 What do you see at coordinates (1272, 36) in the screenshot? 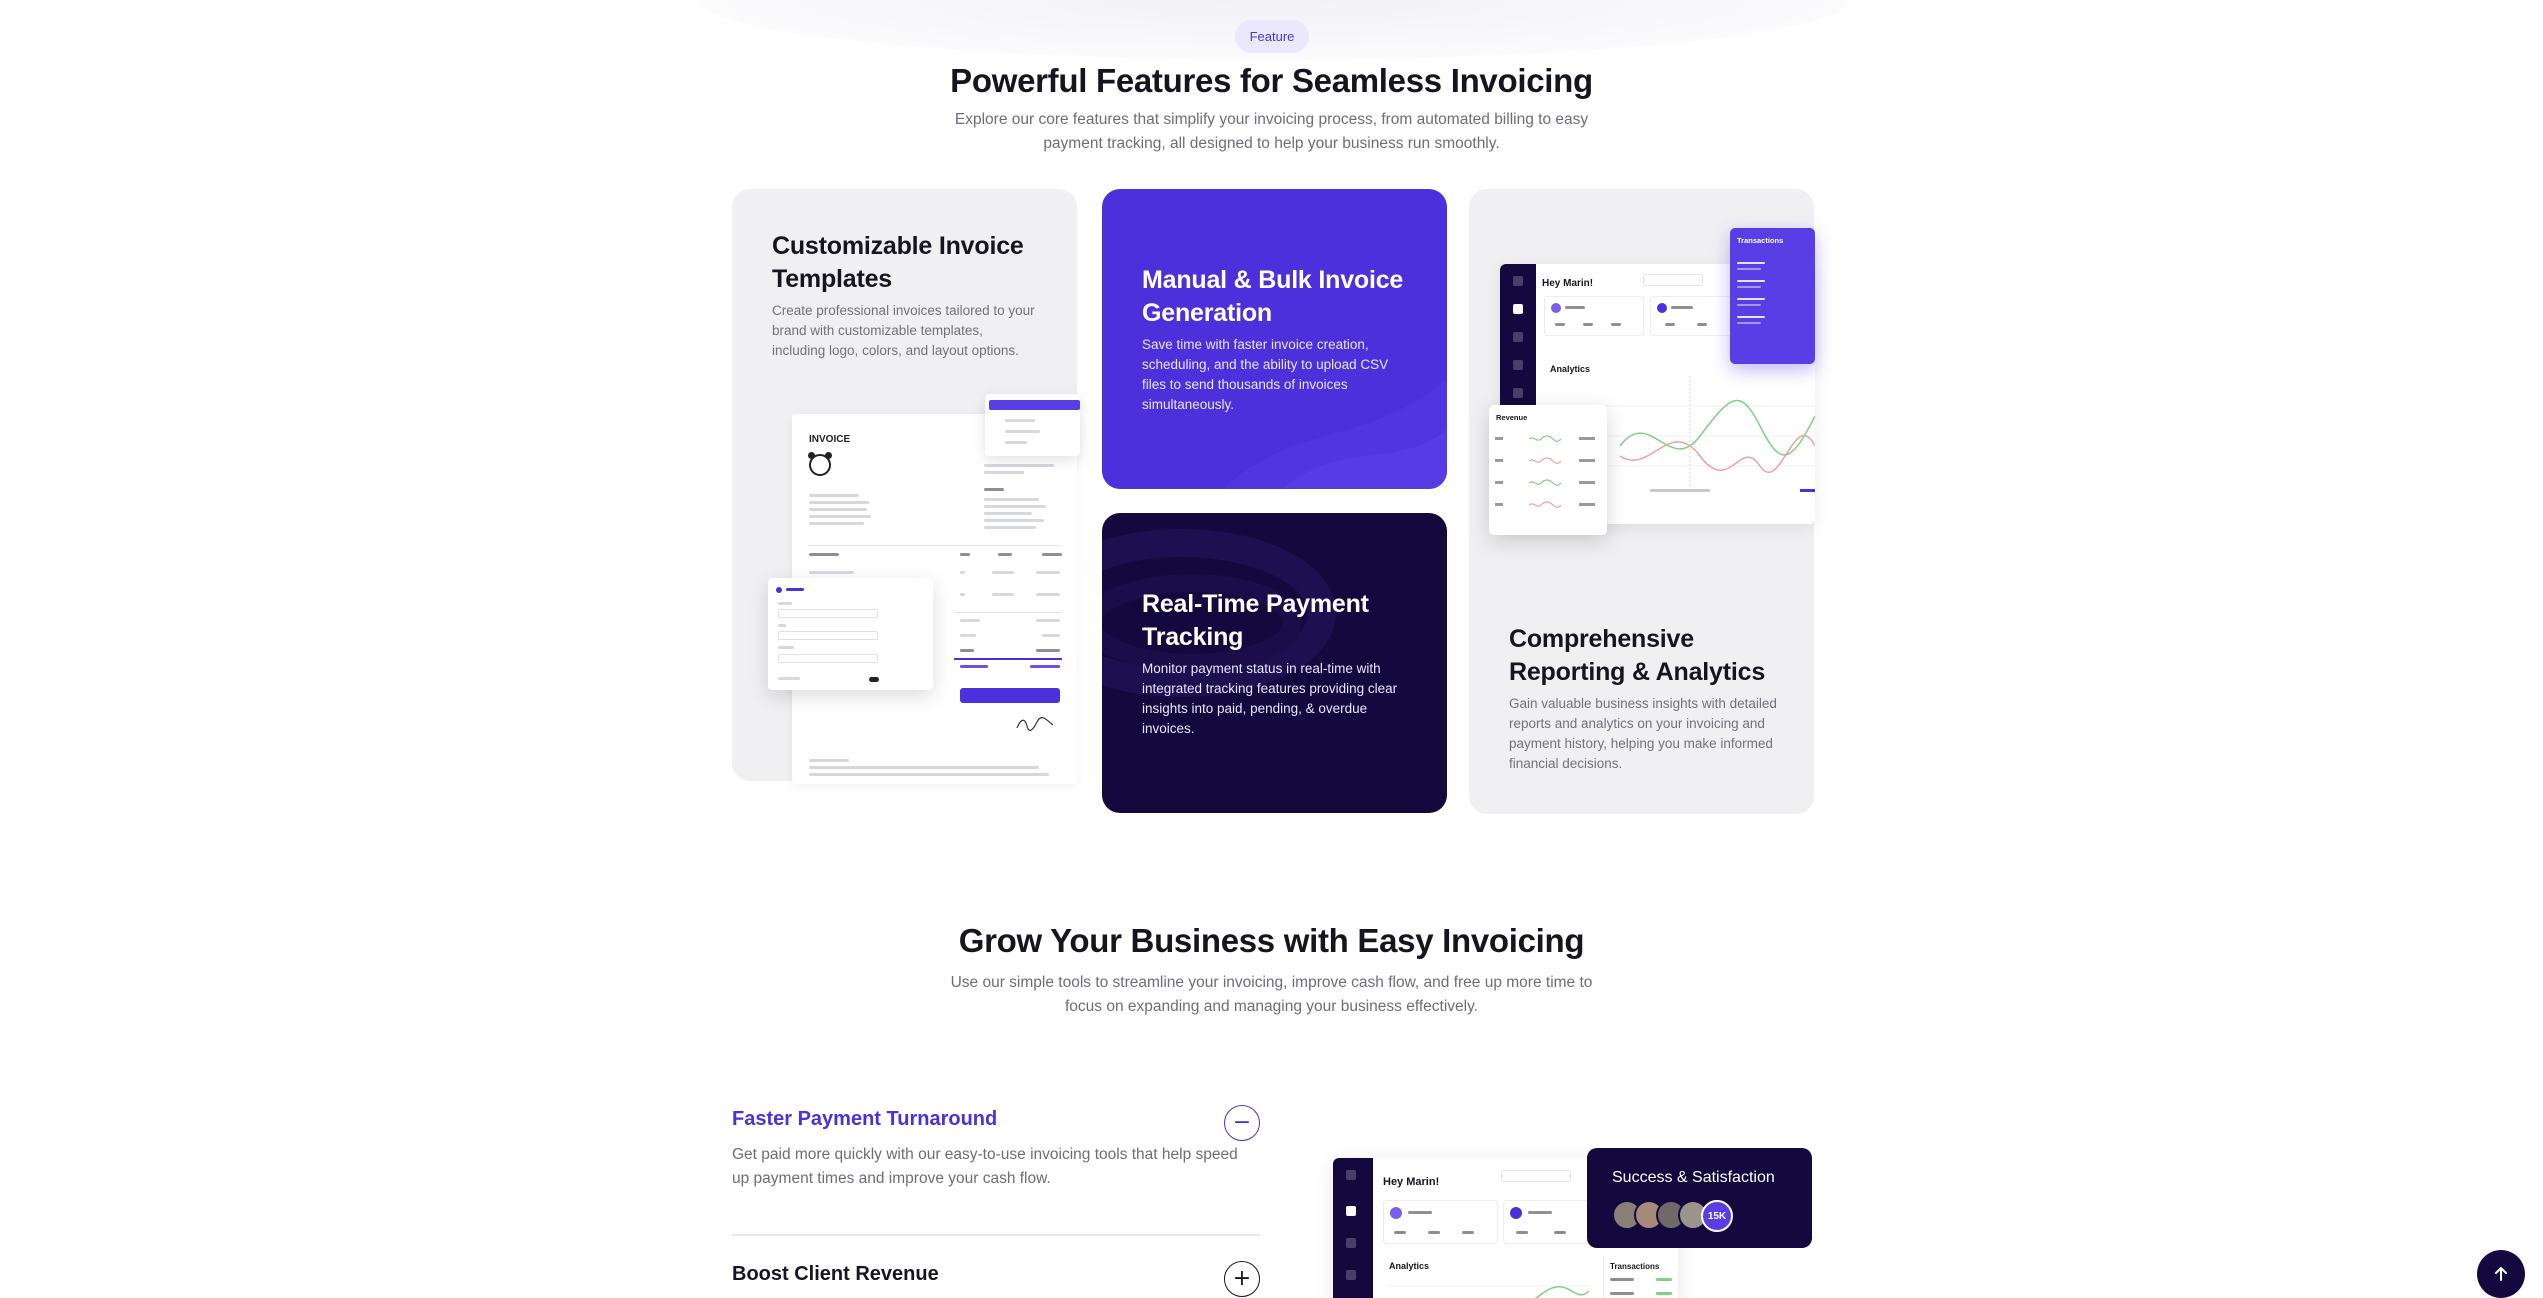
I see `feature-badge: Feature` at bounding box center [1272, 36].